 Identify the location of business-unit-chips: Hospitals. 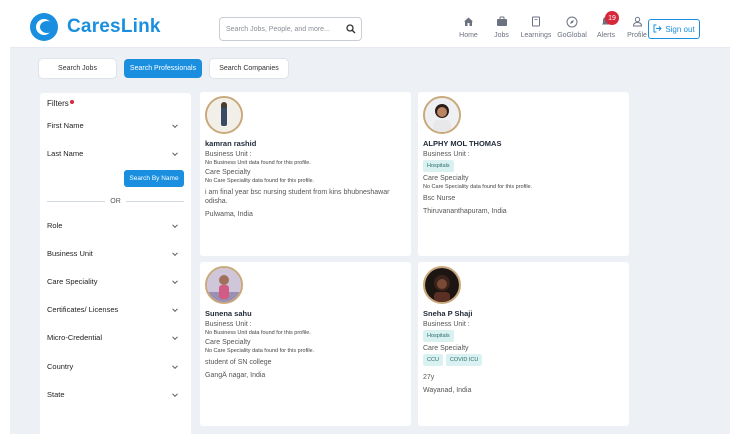
(523, 167).